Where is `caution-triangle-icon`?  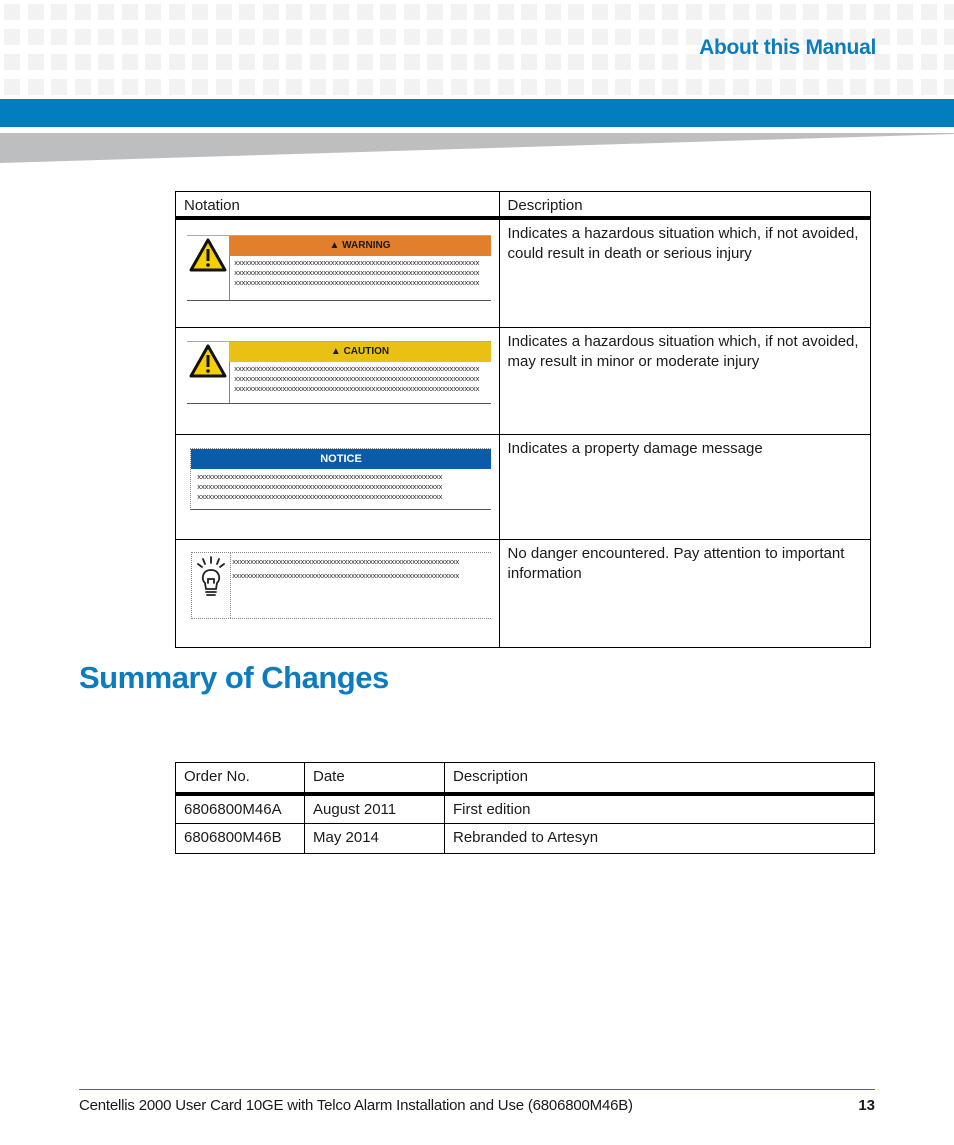
caution-triangle-icon is located at coordinates (208, 372).